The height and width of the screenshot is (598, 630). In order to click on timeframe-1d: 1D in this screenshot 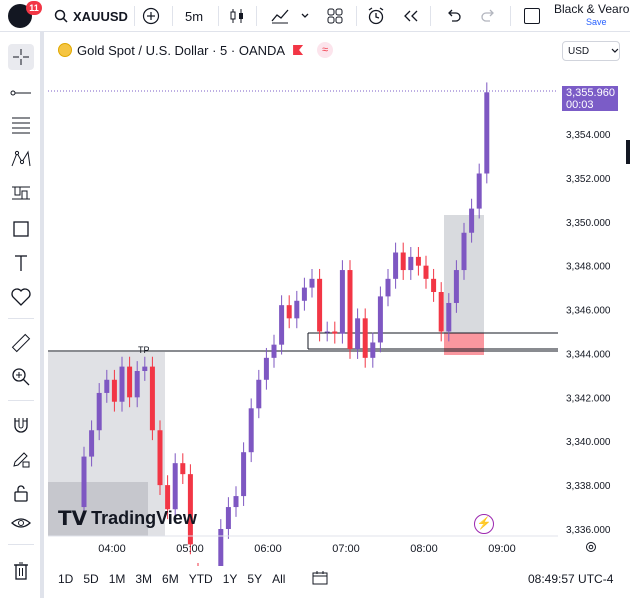, I will do `click(65, 579)`.